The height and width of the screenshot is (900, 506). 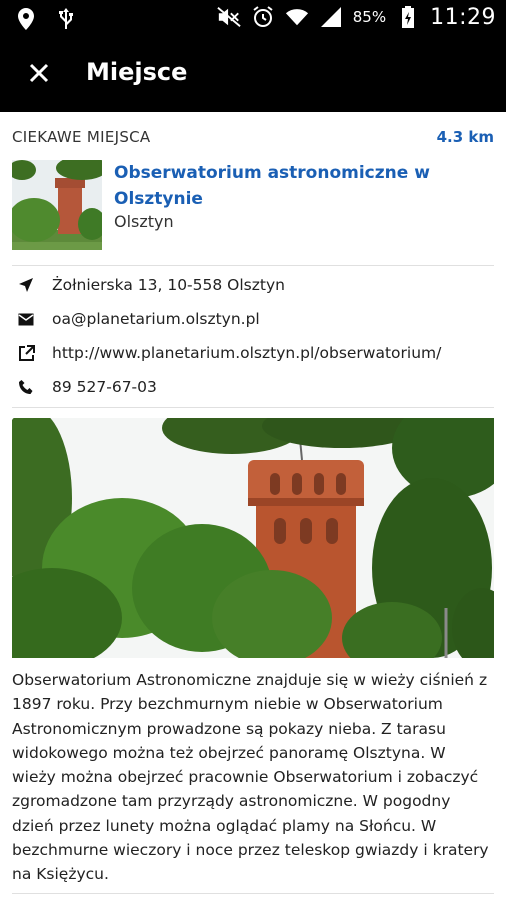 What do you see at coordinates (299, 186) in the screenshot?
I see `place-name-link: Obserwatorium astronomiczne w Olsztynie` at bounding box center [299, 186].